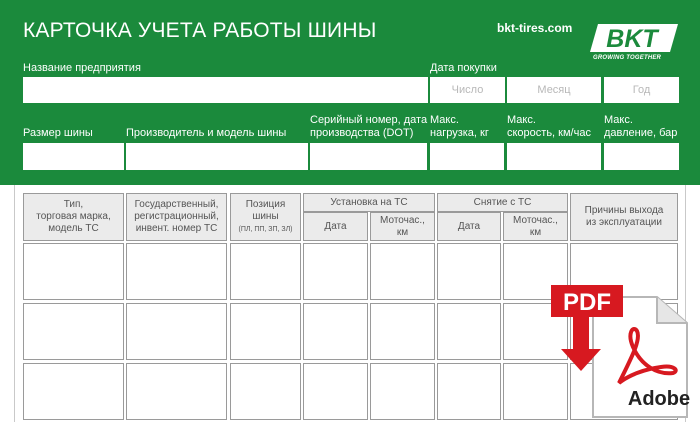 The width and height of the screenshot is (700, 422). What do you see at coordinates (369, 126) in the screenshot?
I see `serial-label: Серийный номер, дата производства (DOT)` at bounding box center [369, 126].